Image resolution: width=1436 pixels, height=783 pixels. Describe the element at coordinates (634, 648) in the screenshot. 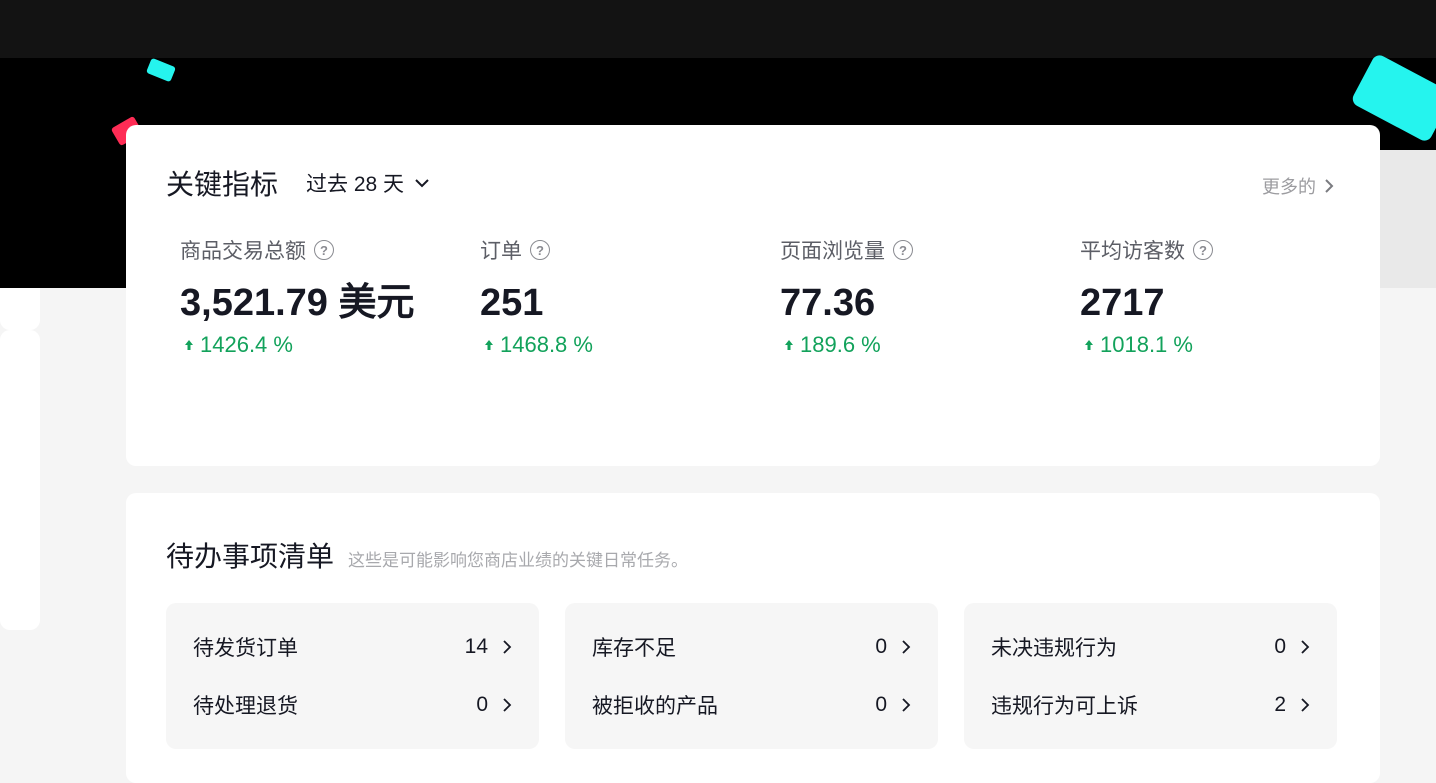

I see `todo-item-label: 库存不足` at that location.